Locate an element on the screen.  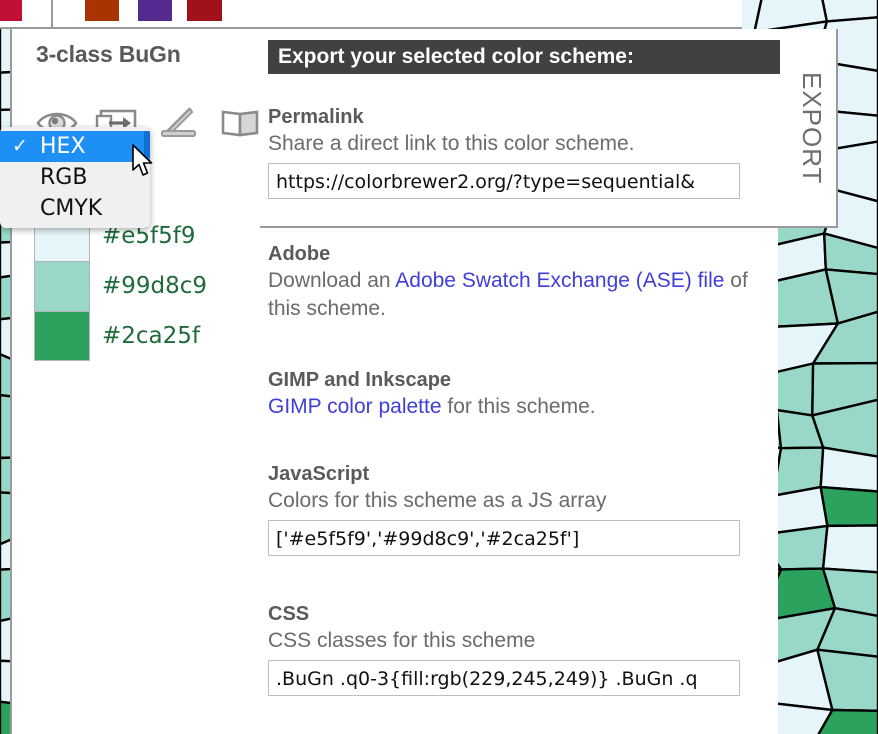
color-hex-value: #99d8c9 is located at coordinates (155, 286).